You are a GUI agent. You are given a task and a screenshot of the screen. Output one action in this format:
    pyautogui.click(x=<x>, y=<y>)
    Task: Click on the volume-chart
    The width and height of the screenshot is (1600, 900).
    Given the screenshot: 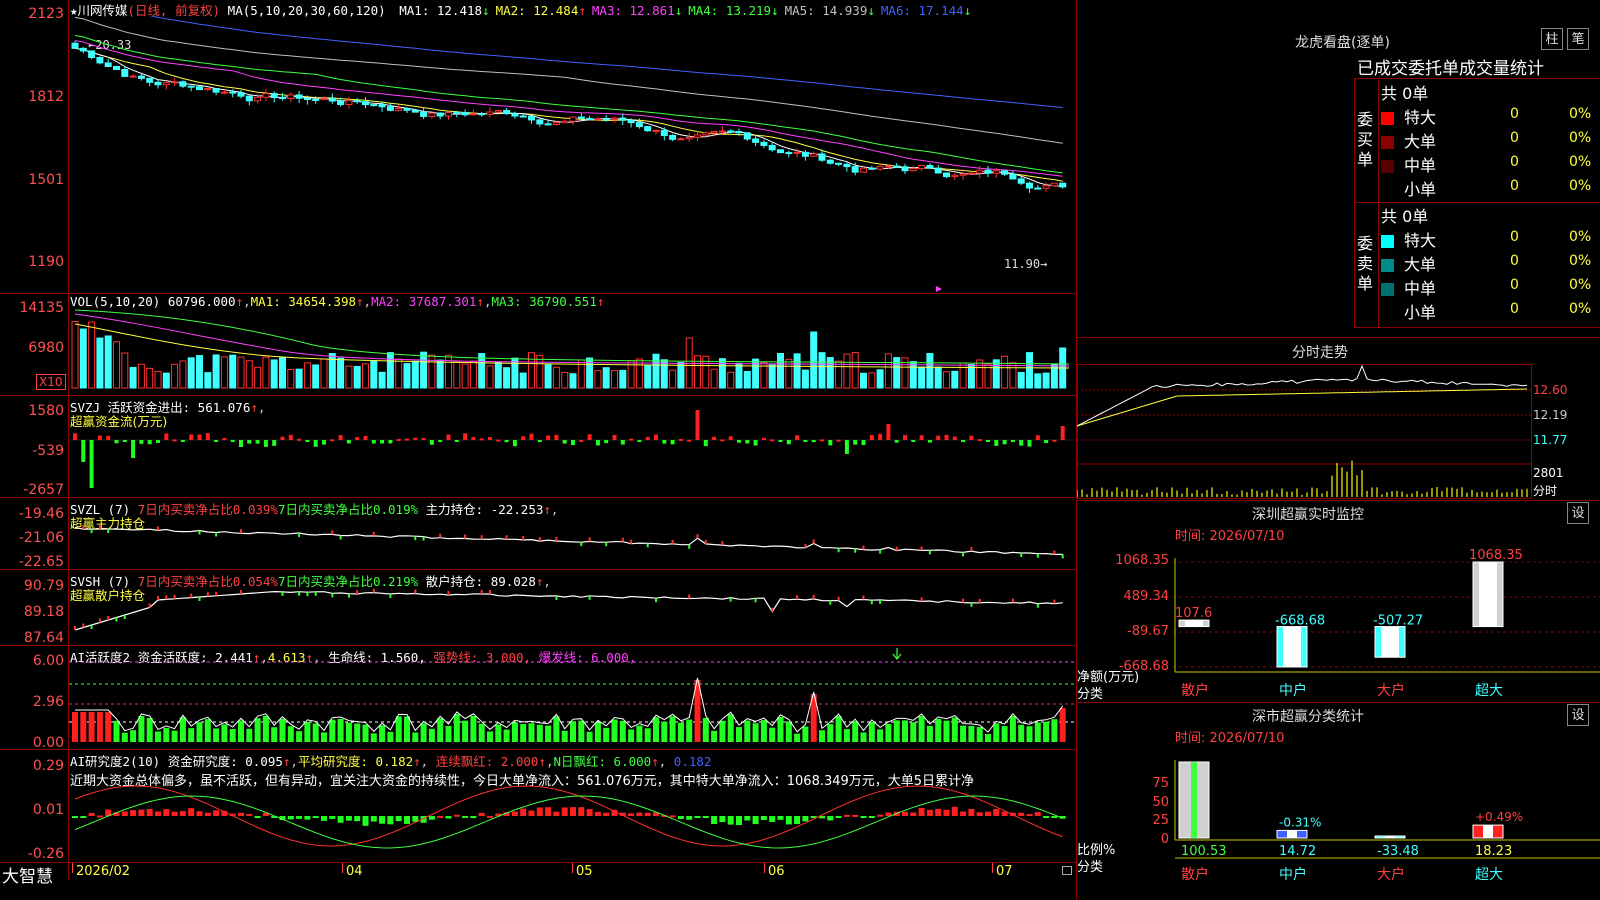 What is the action you would take?
    pyautogui.click(x=572, y=344)
    